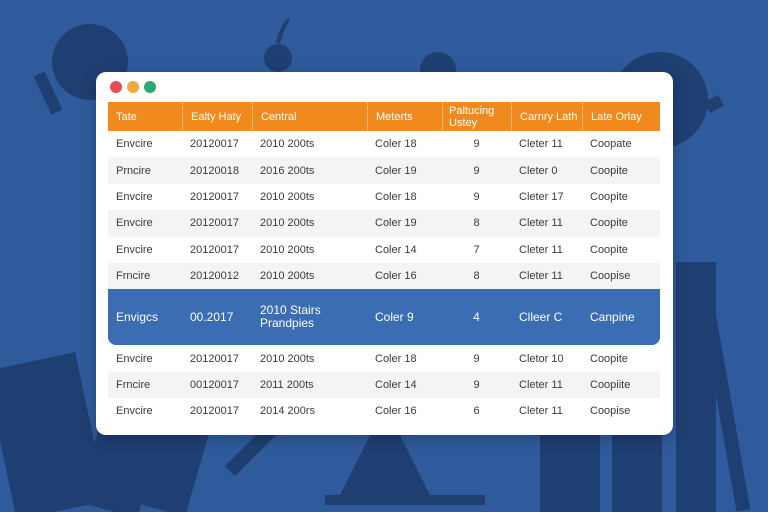 This screenshot has width=768, height=512. I want to click on column-header: Late Orlay, so click(621, 116).